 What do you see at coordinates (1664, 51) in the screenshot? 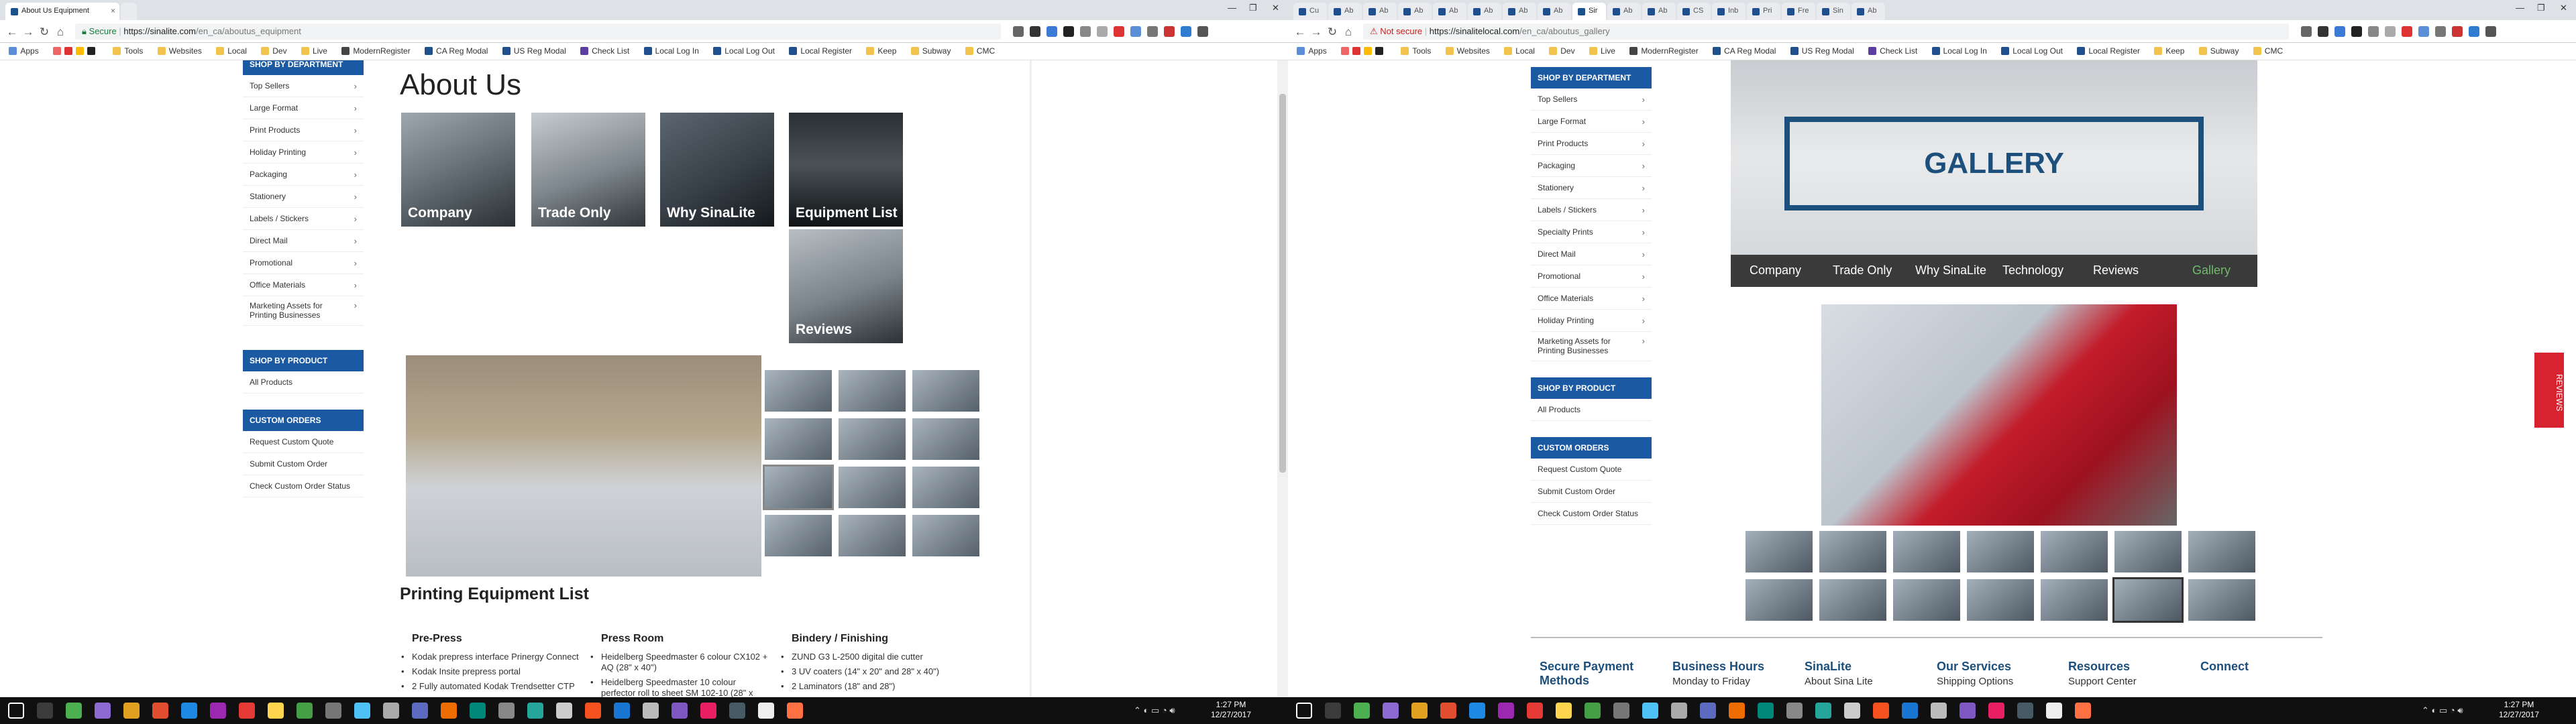
I see `bookmark-modernregister: ModernRegister` at bounding box center [1664, 51].